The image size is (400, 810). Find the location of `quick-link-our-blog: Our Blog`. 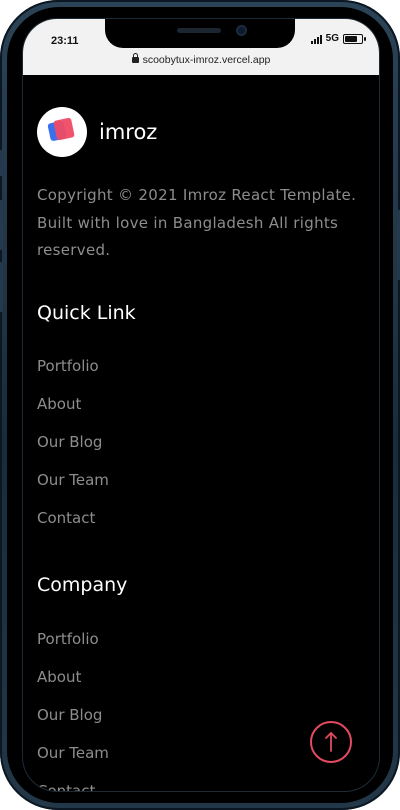

quick-link-our-blog: Our Blog is located at coordinates (73, 442).